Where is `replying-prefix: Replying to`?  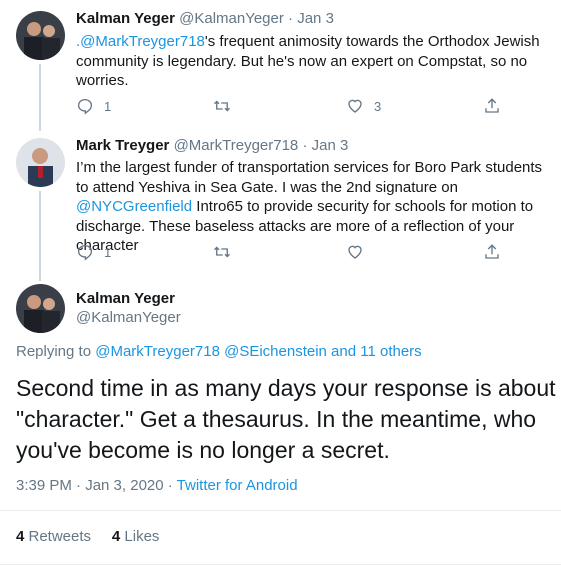
replying-prefix: Replying to is located at coordinates (56, 351).